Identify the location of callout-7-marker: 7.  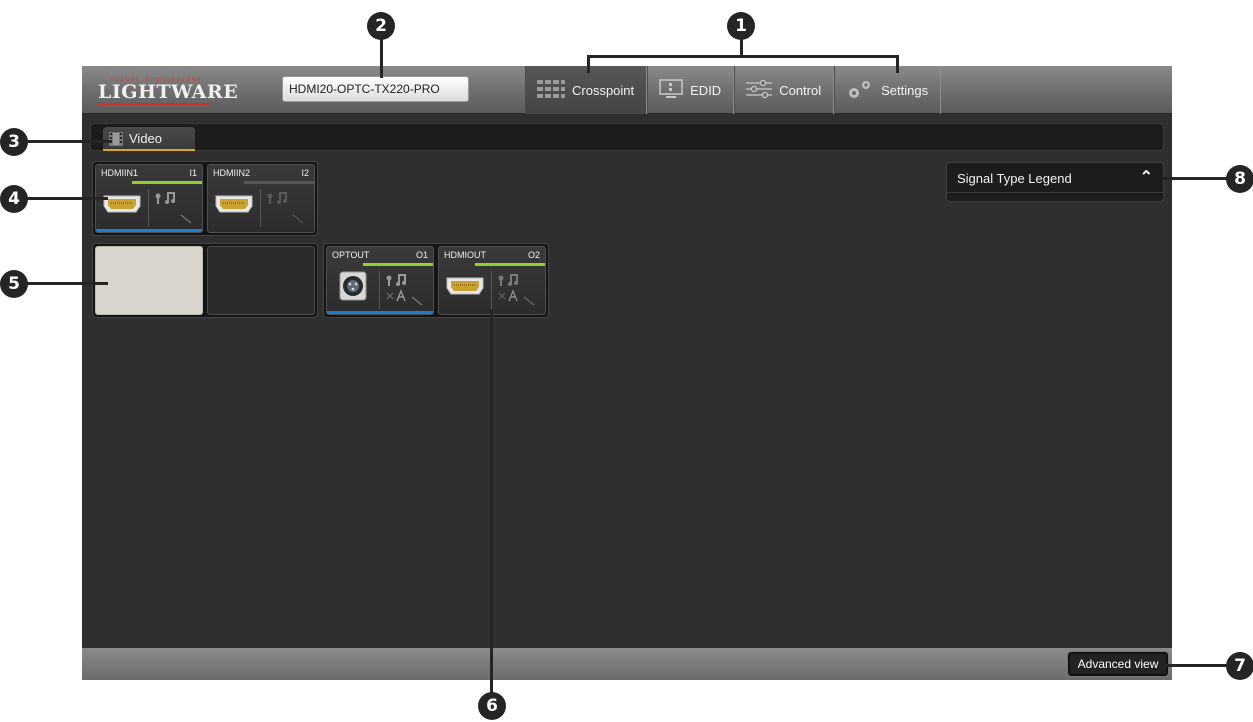
(1239, 666).